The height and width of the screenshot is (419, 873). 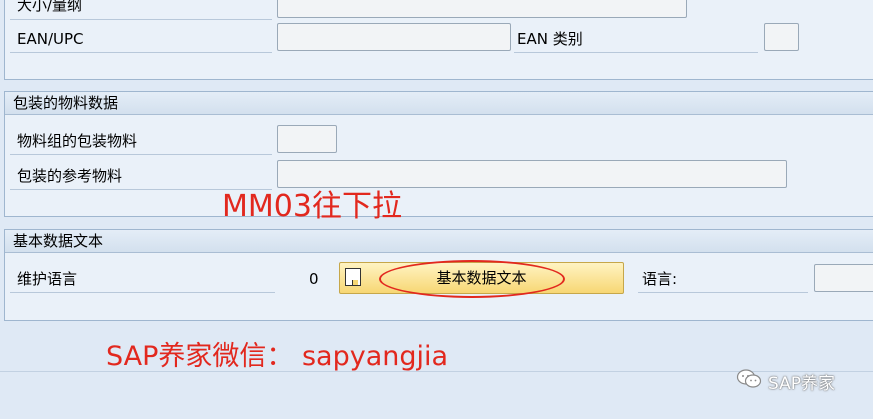 I want to click on ean-upc-label: EAN/UPC, so click(x=50, y=39).